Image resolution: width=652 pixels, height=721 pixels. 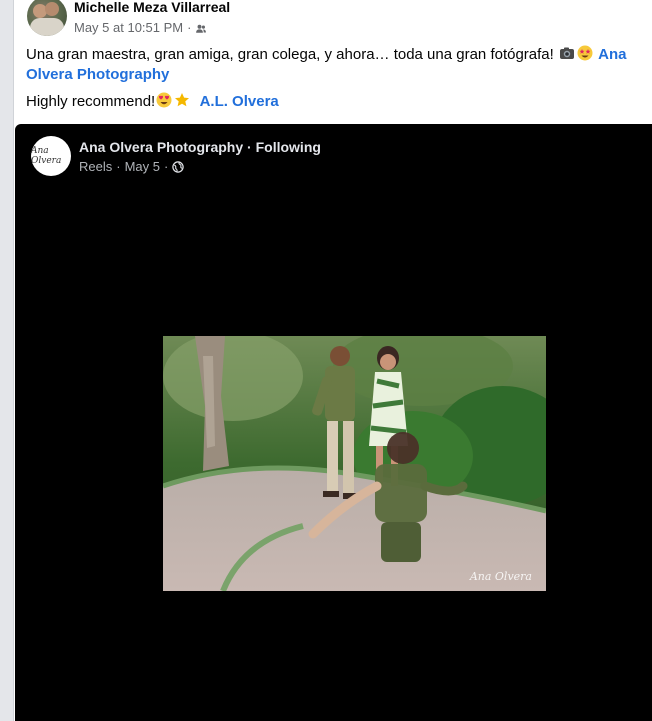 I want to click on mention-al-olvera: A.L. Olvera, so click(x=239, y=101).